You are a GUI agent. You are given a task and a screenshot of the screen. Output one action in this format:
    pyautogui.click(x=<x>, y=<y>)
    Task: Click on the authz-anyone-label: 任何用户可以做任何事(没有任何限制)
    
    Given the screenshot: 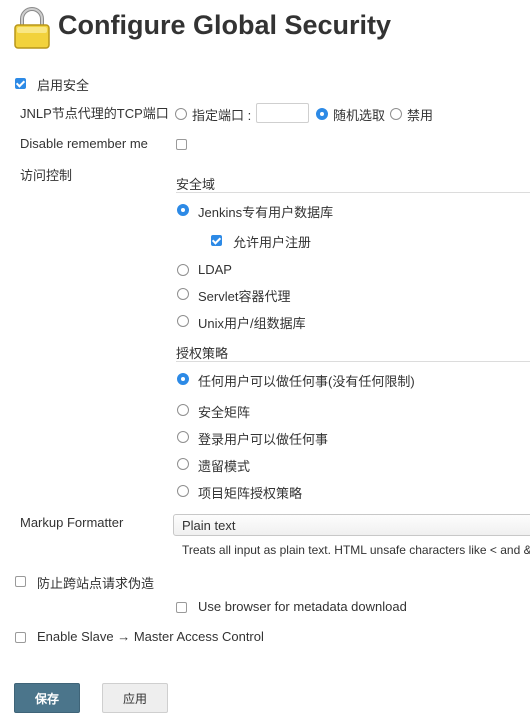 What is the action you would take?
    pyautogui.click(x=306, y=381)
    